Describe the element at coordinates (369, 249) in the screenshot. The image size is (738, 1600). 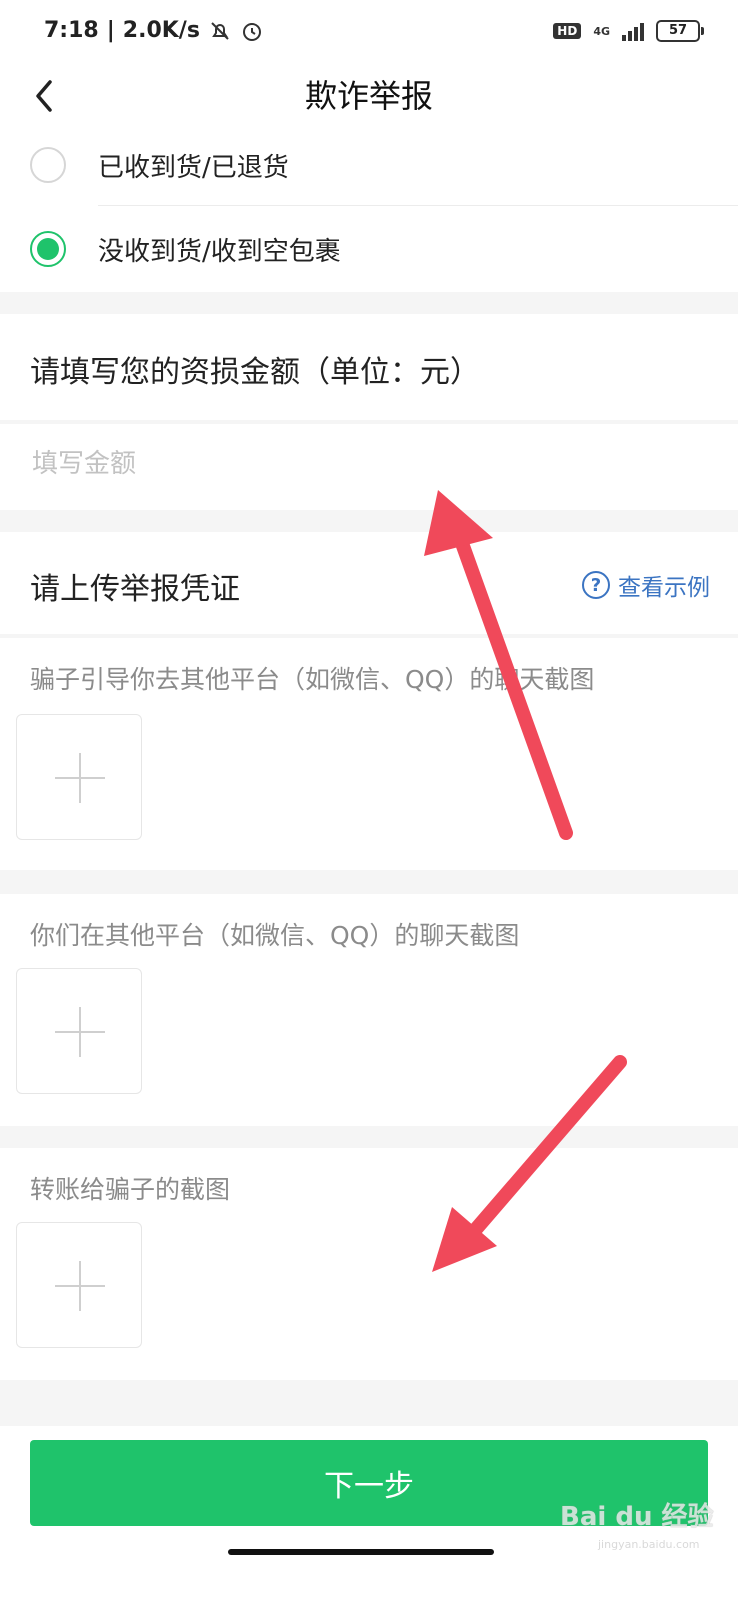
I see `option-not-received: 没收到货/收到空包裹` at that location.